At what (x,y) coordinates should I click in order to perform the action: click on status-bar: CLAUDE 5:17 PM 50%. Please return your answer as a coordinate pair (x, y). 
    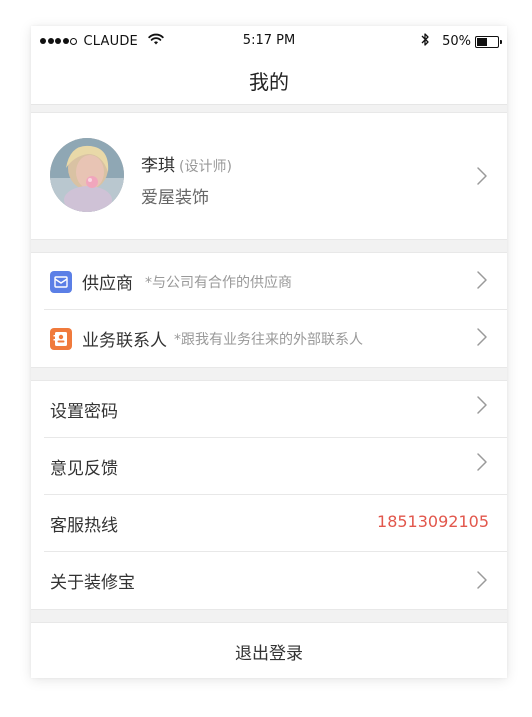
    Looking at the image, I should click on (269, 41).